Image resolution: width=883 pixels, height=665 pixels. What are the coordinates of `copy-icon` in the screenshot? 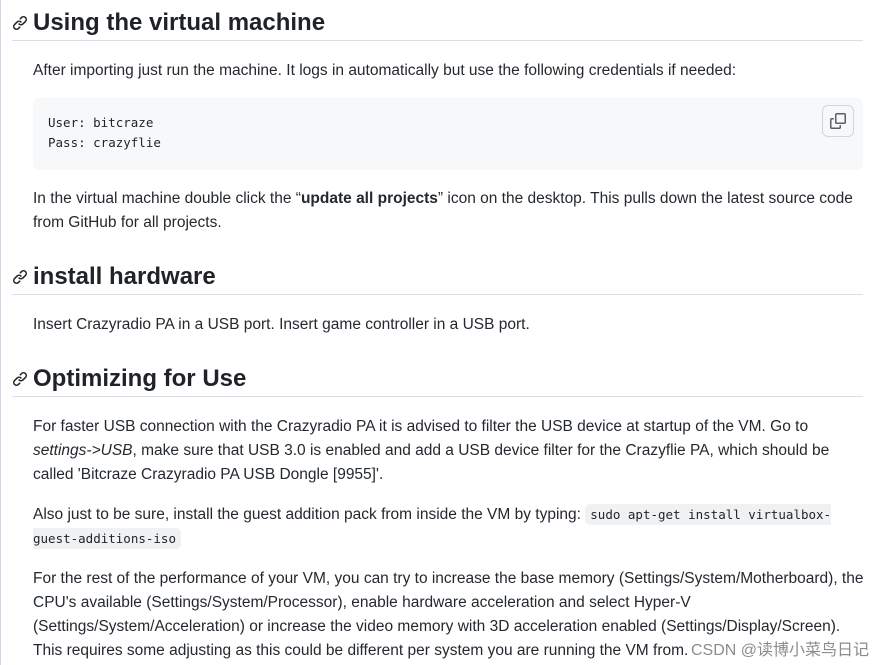 It's located at (838, 121).